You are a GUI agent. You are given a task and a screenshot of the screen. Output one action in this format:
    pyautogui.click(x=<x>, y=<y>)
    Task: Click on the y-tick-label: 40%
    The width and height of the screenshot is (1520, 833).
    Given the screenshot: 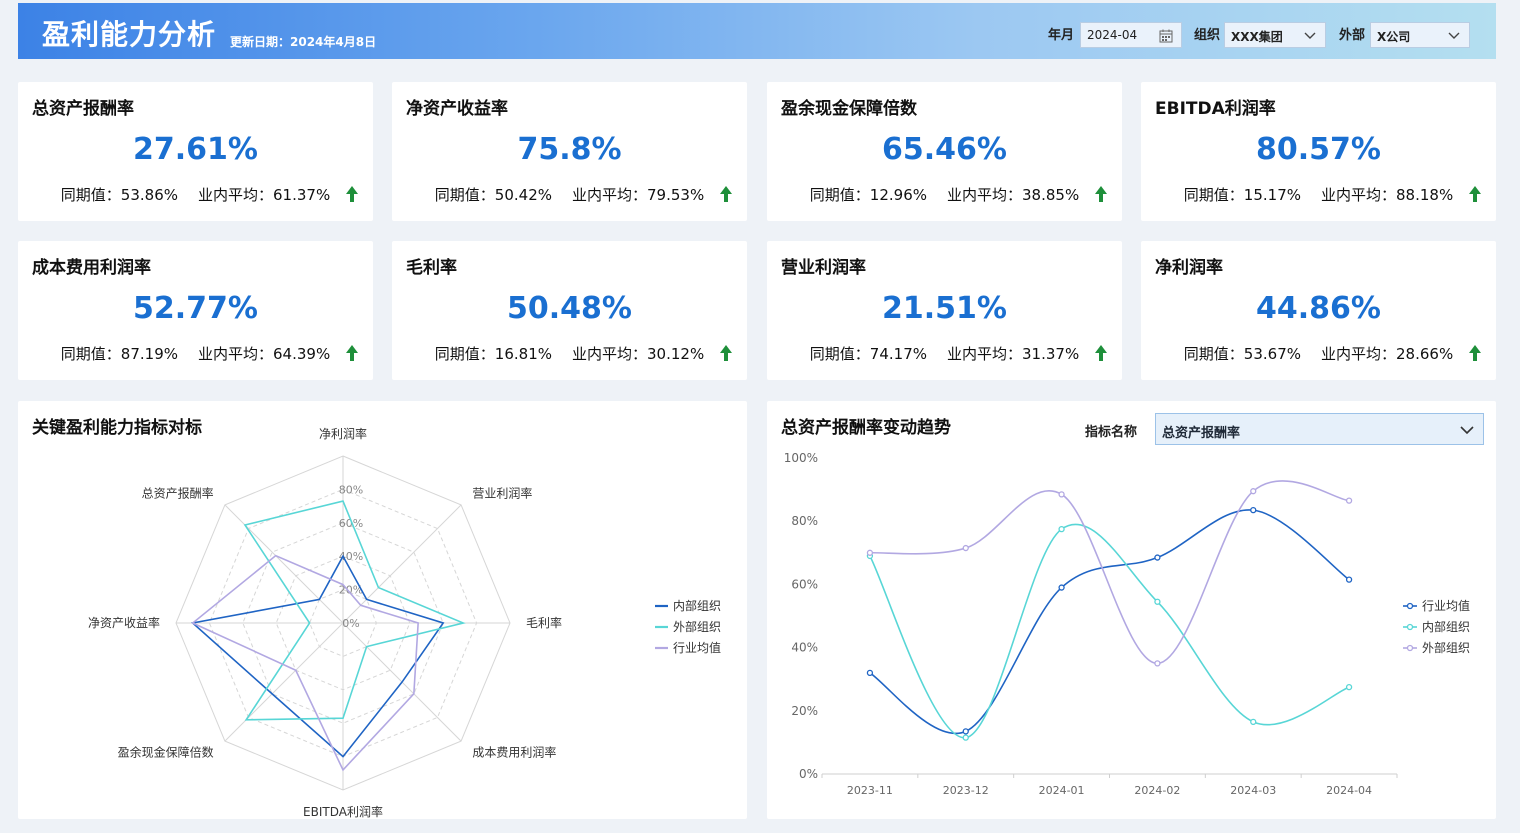 What is the action you would take?
    pyautogui.click(x=804, y=648)
    